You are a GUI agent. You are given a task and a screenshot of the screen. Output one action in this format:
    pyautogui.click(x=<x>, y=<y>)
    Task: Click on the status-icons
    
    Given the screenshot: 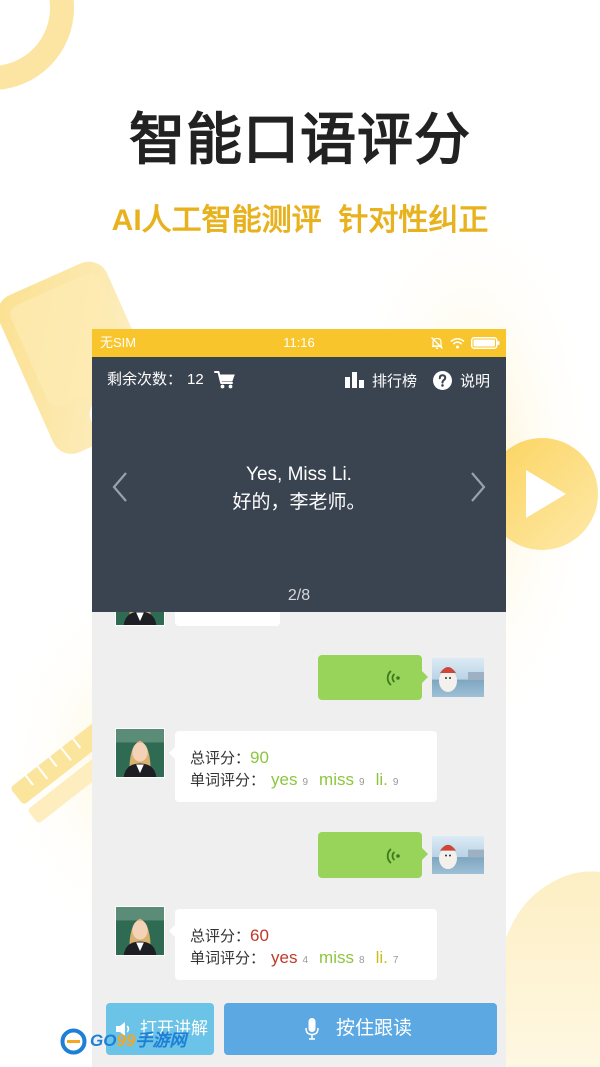 What is the action you would take?
    pyautogui.click(x=465, y=343)
    